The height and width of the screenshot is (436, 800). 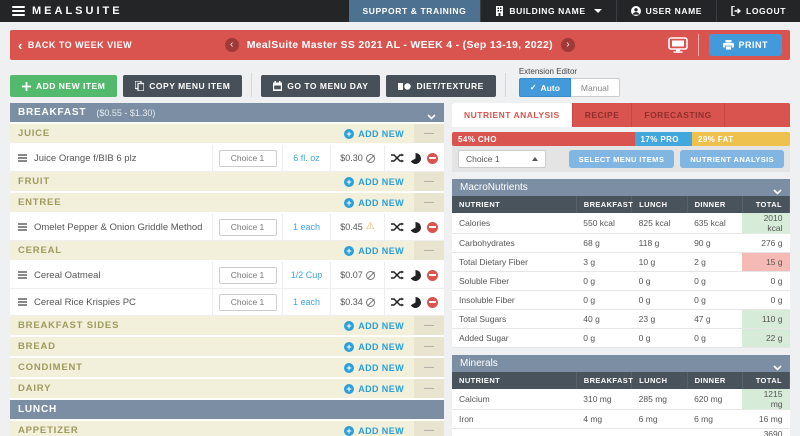 What do you see at coordinates (231, 45) in the screenshot?
I see `previous-week-button: ‹` at bounding box center [231, 45].